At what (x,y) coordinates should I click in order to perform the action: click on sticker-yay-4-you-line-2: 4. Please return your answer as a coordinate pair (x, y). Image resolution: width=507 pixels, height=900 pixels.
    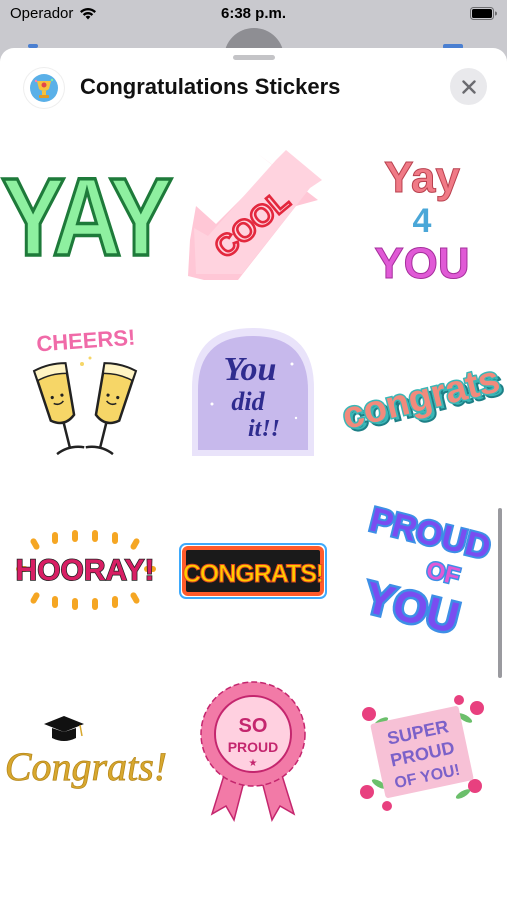
    Looking at the image, I should click on (422, 221).